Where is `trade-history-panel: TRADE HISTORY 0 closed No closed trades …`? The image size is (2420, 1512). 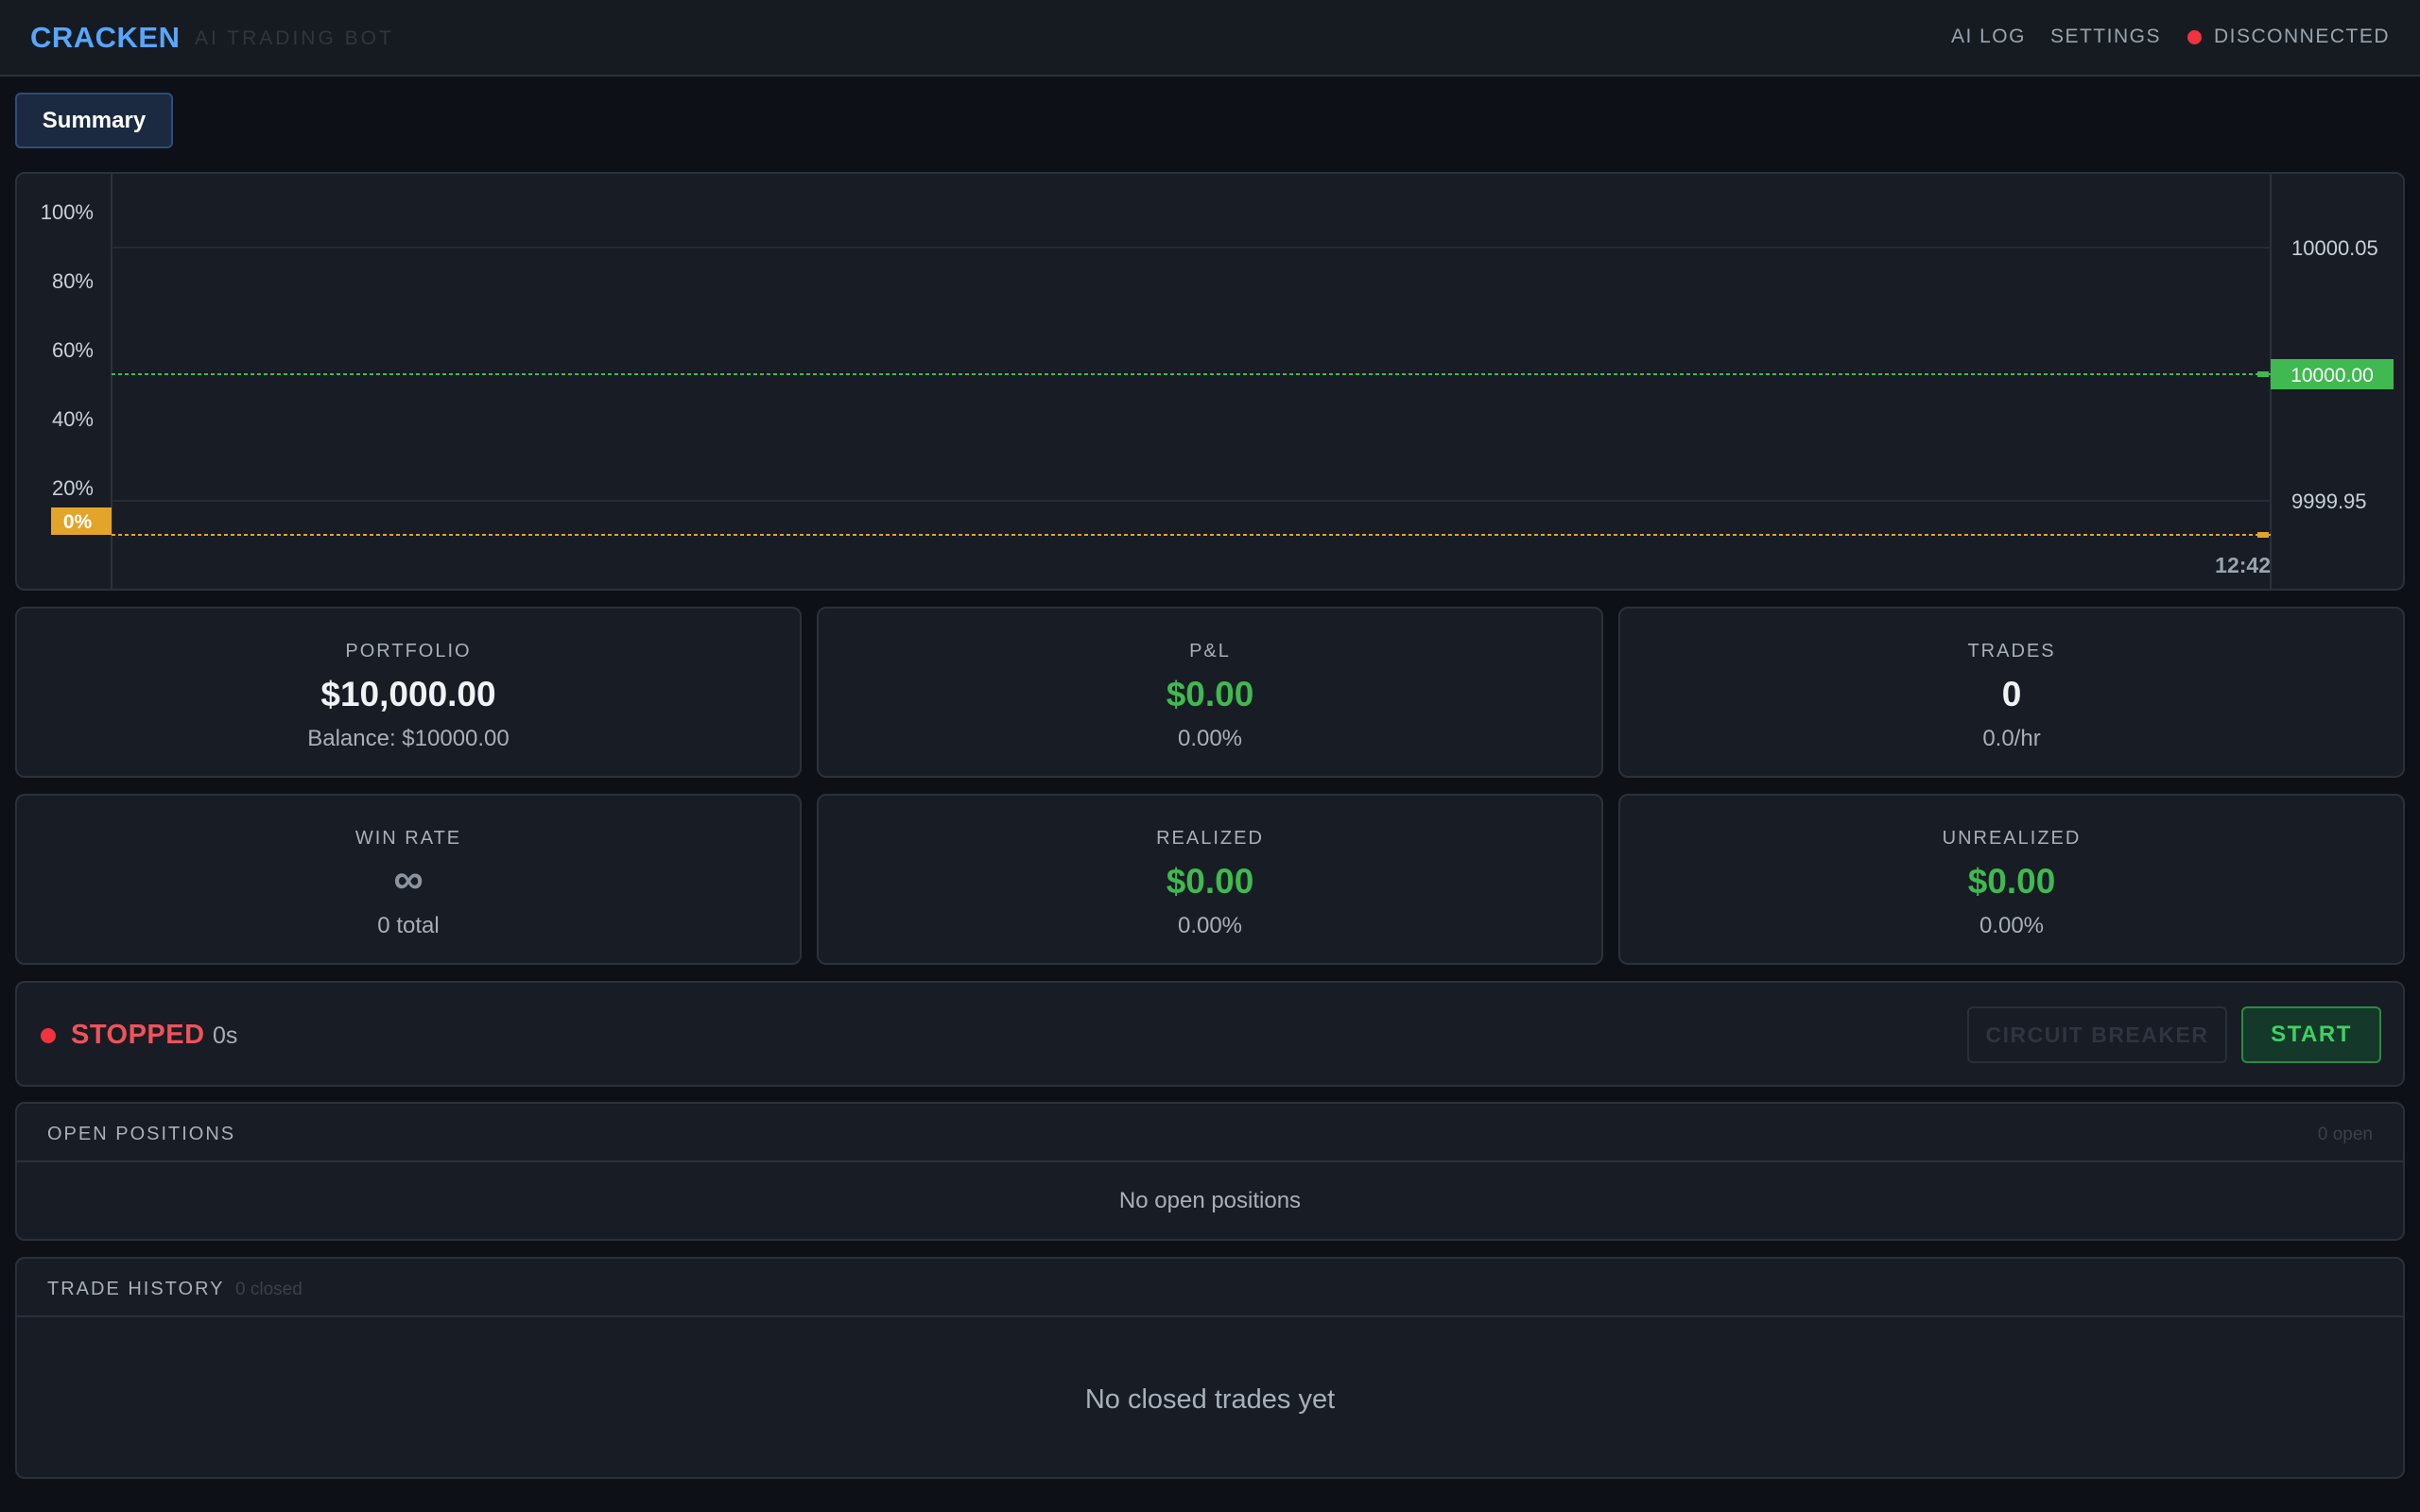 trade-history-panel: TRADE HISTORY 0 closed No closed trades … is located at coordinates (1210, 1368).